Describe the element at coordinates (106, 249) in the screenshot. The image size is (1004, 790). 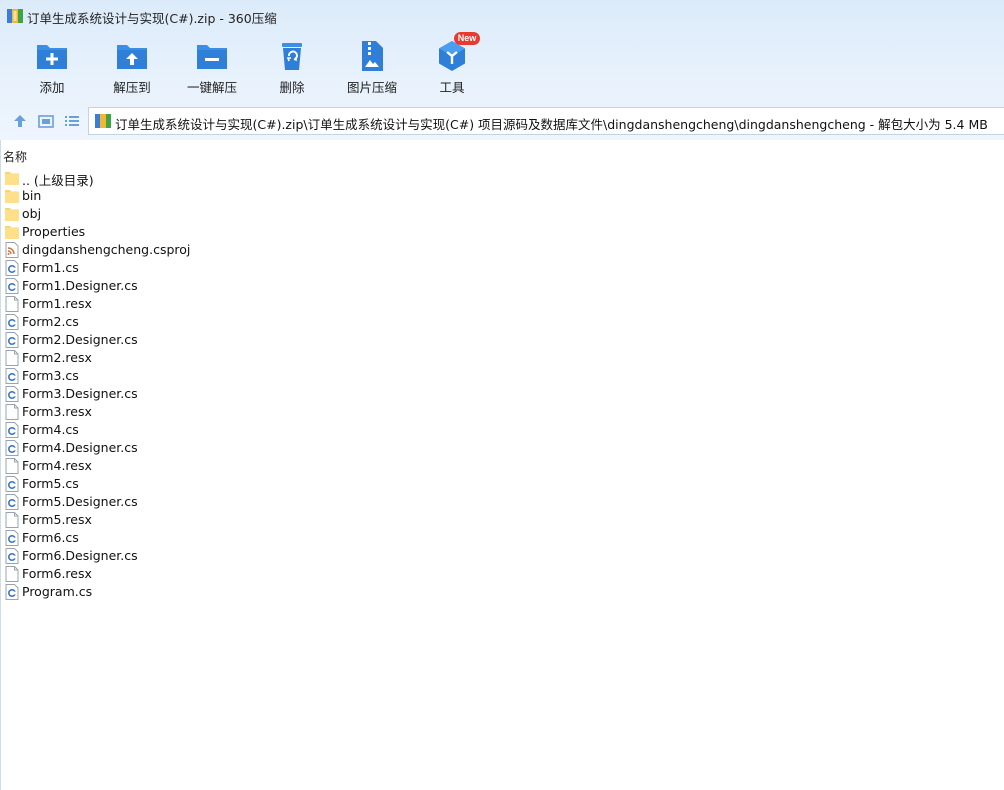
I see `file-name: dingdanshengcheng.csproj` at that location.